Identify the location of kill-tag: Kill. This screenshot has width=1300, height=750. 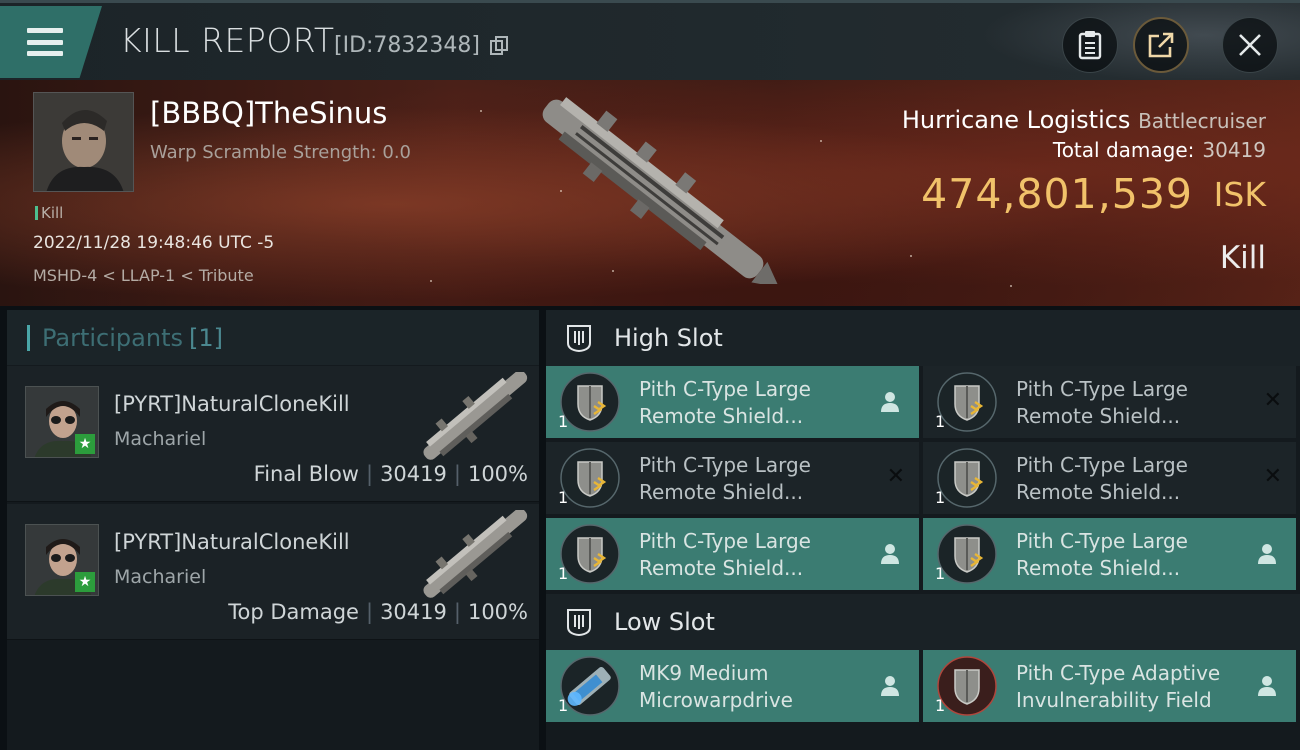
(49, 213).